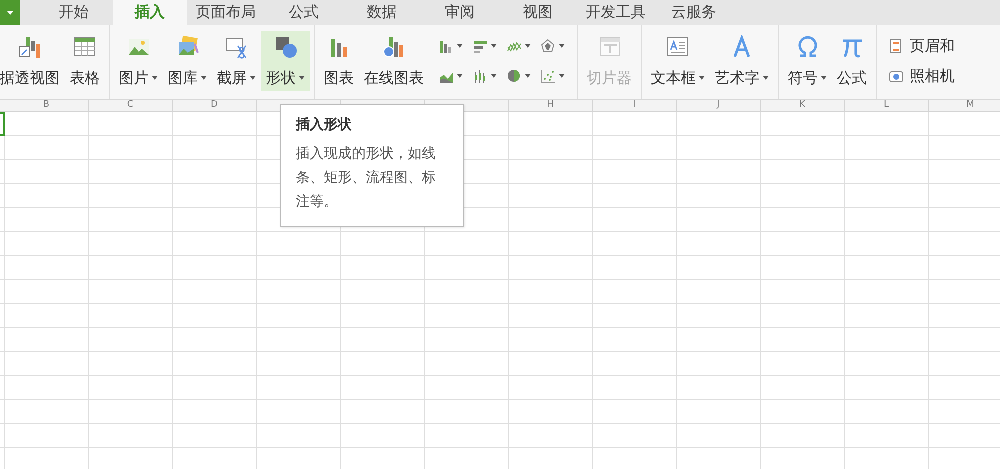  I want to click on ribbon-button: 艺术字, so click(742, 61).